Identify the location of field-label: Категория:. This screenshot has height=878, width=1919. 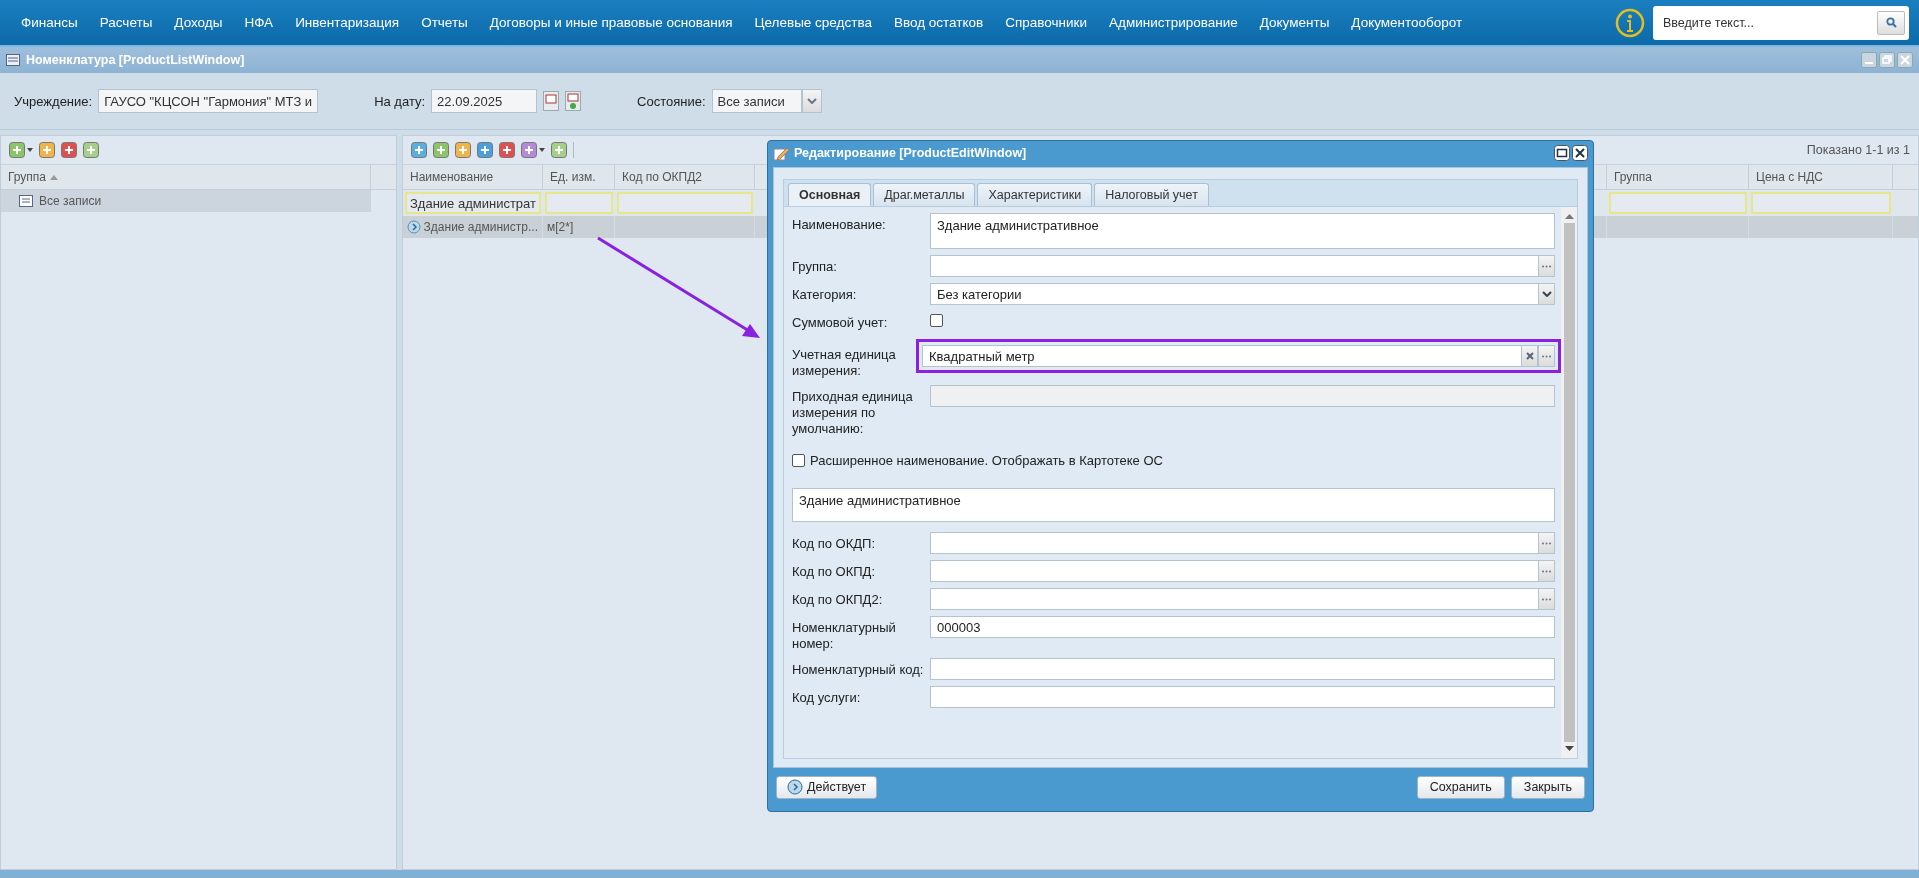
(825, 294).